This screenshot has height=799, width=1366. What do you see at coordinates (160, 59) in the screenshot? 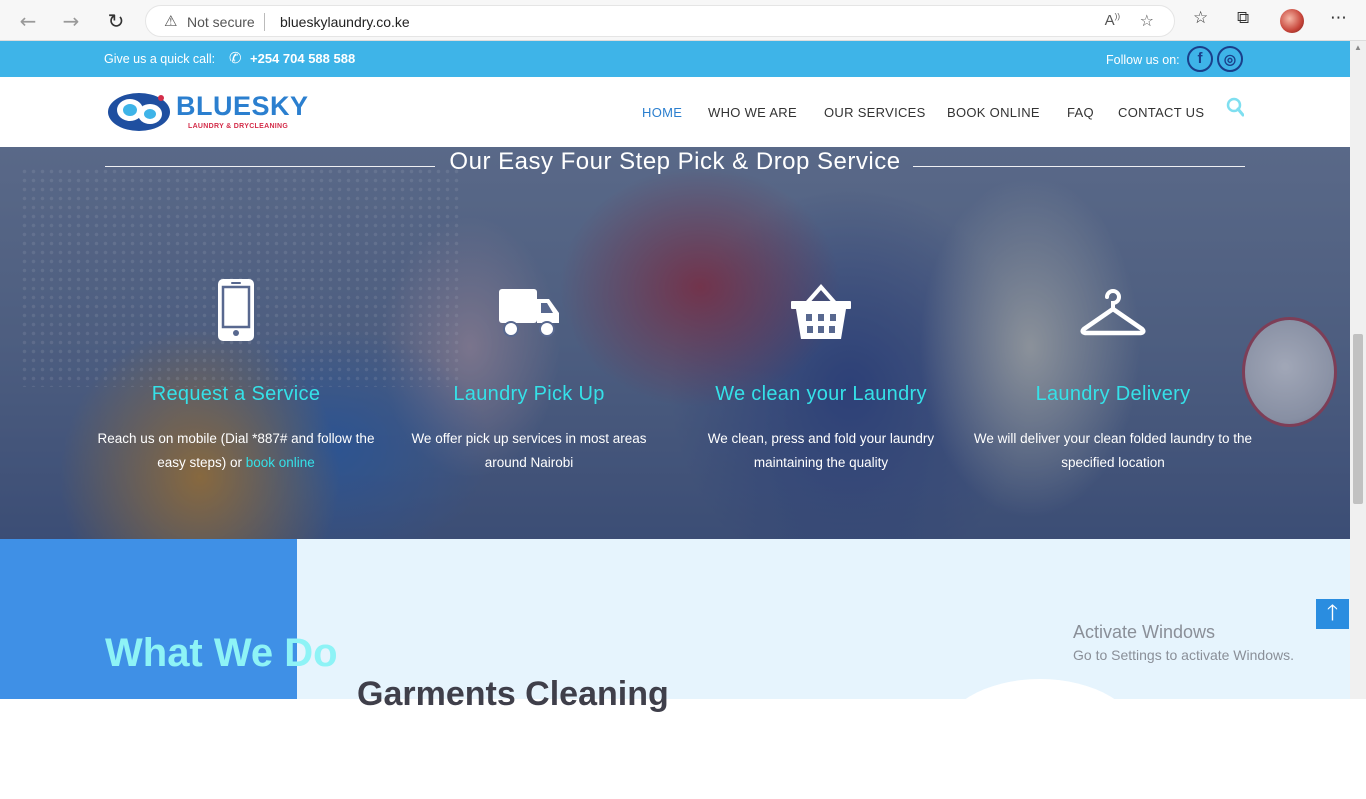
I see `call-label: Give us a quick call:` at bounding box center [160, 59].